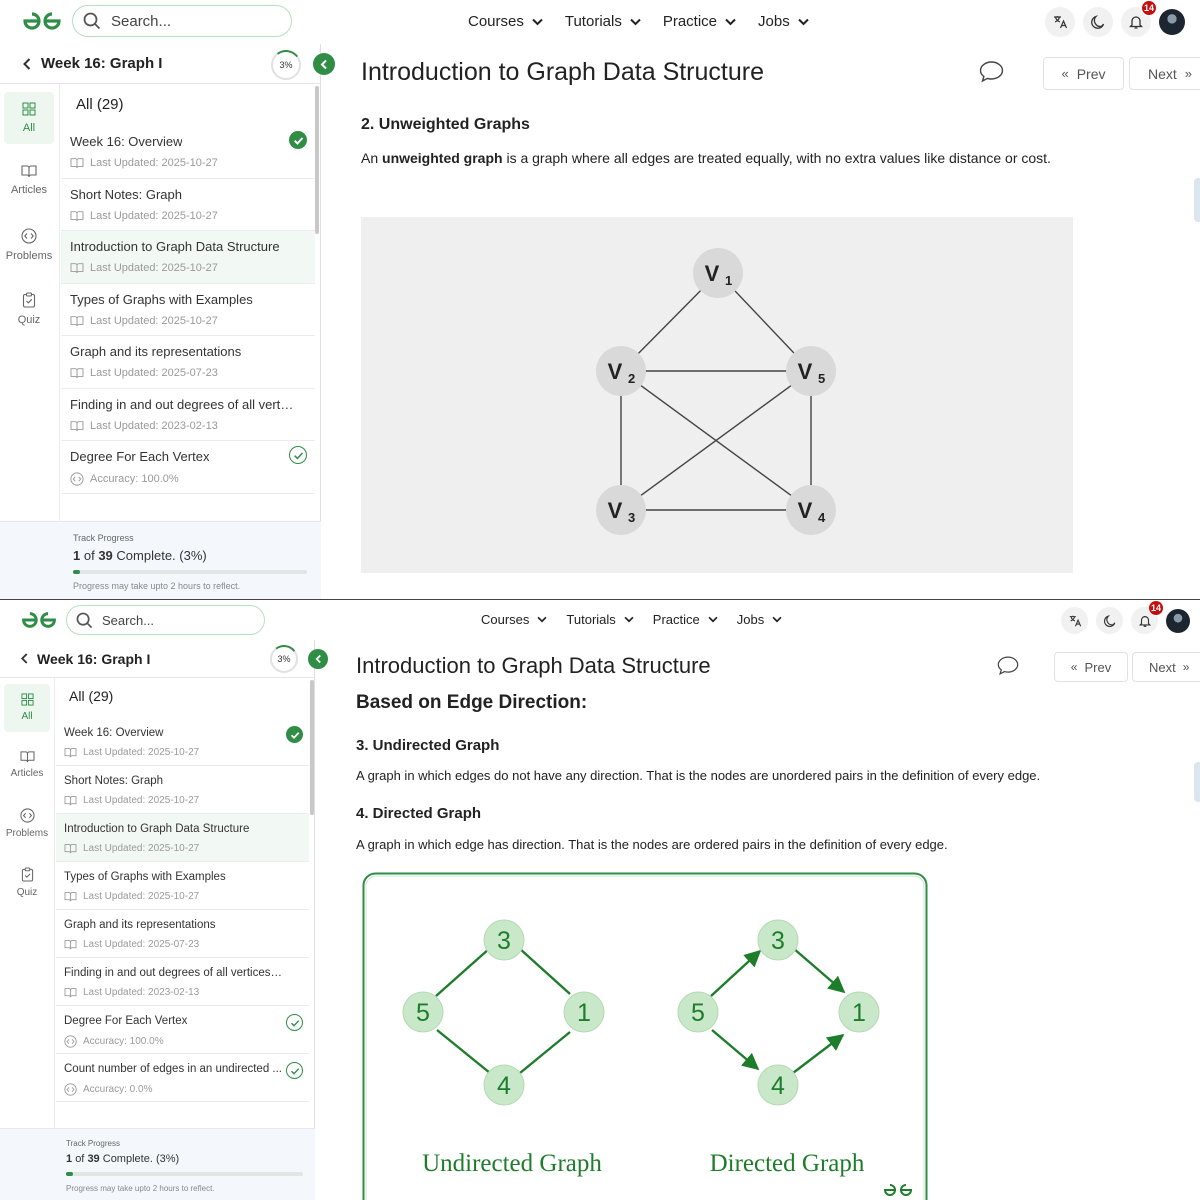  I want to click on svg-text: 4, so click(778, 1086).